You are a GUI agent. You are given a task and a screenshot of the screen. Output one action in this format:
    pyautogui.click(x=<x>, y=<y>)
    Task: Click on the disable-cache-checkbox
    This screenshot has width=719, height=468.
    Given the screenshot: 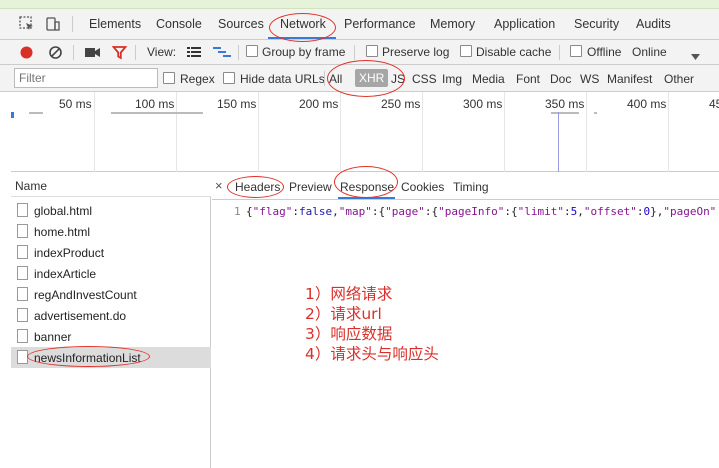 What is the action you would take?
    pyautogui.click(x=466, y=51)
    